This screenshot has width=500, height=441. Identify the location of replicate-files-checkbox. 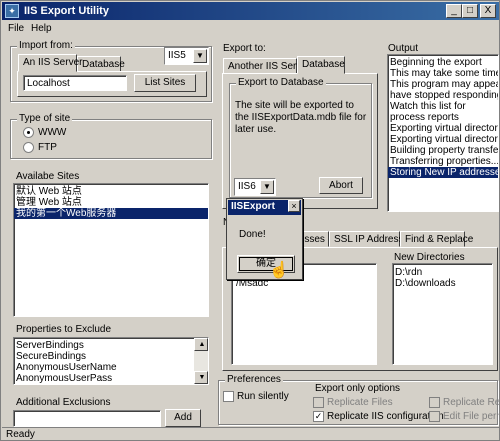
(318, 402).